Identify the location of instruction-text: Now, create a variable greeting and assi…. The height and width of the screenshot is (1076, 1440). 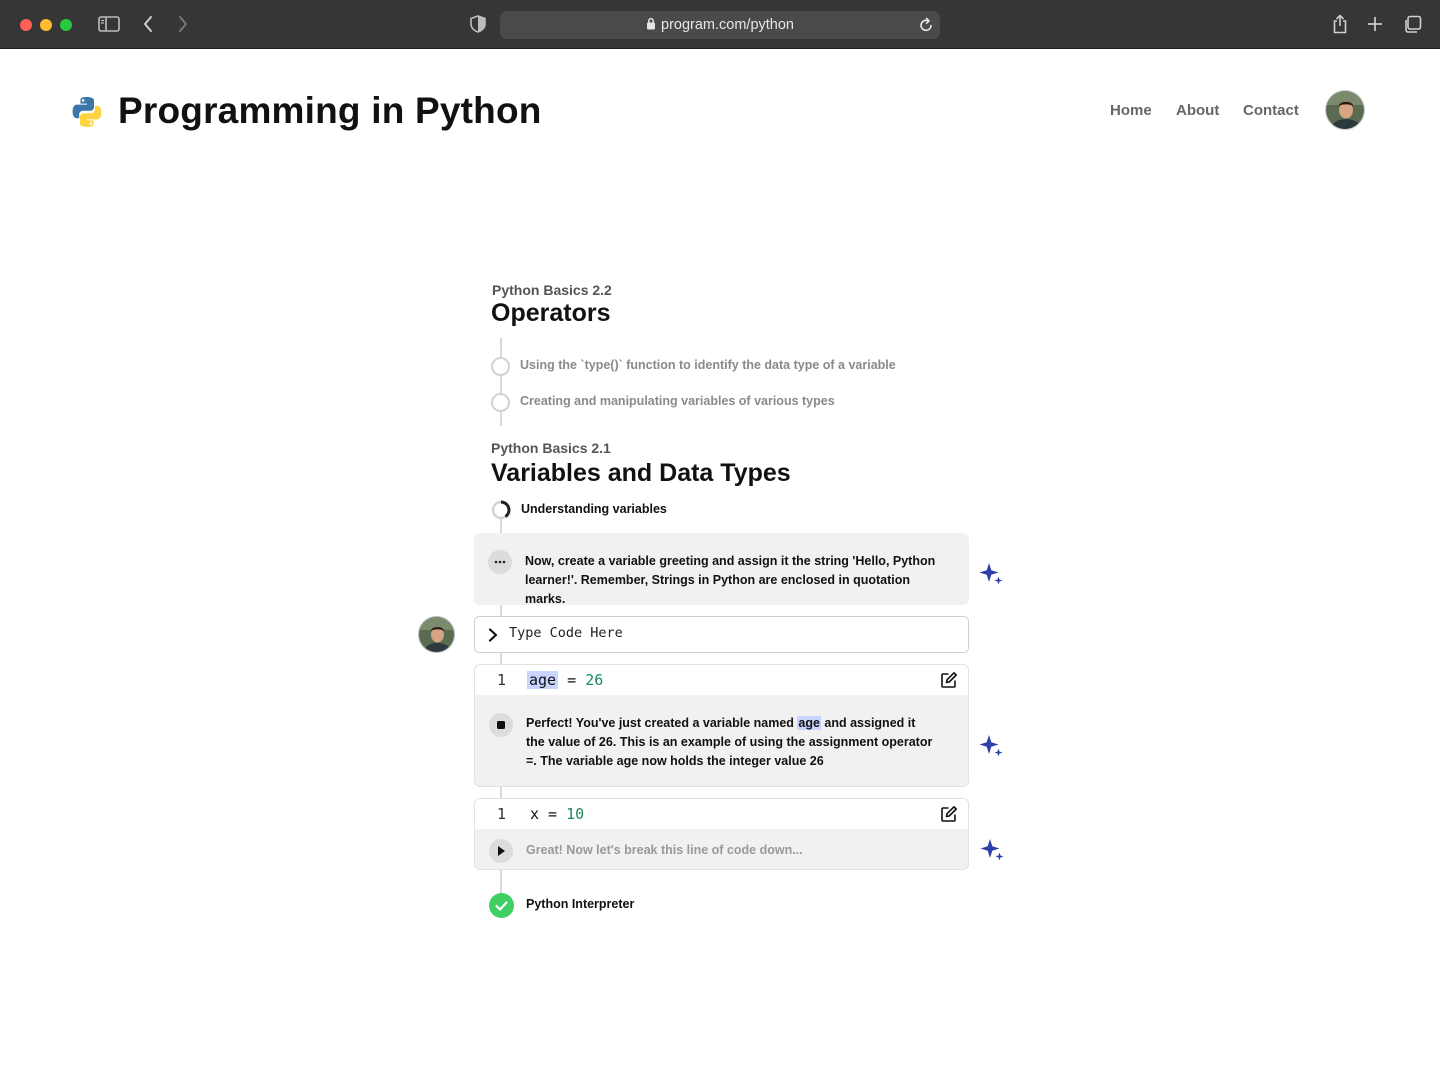
(730, 580).